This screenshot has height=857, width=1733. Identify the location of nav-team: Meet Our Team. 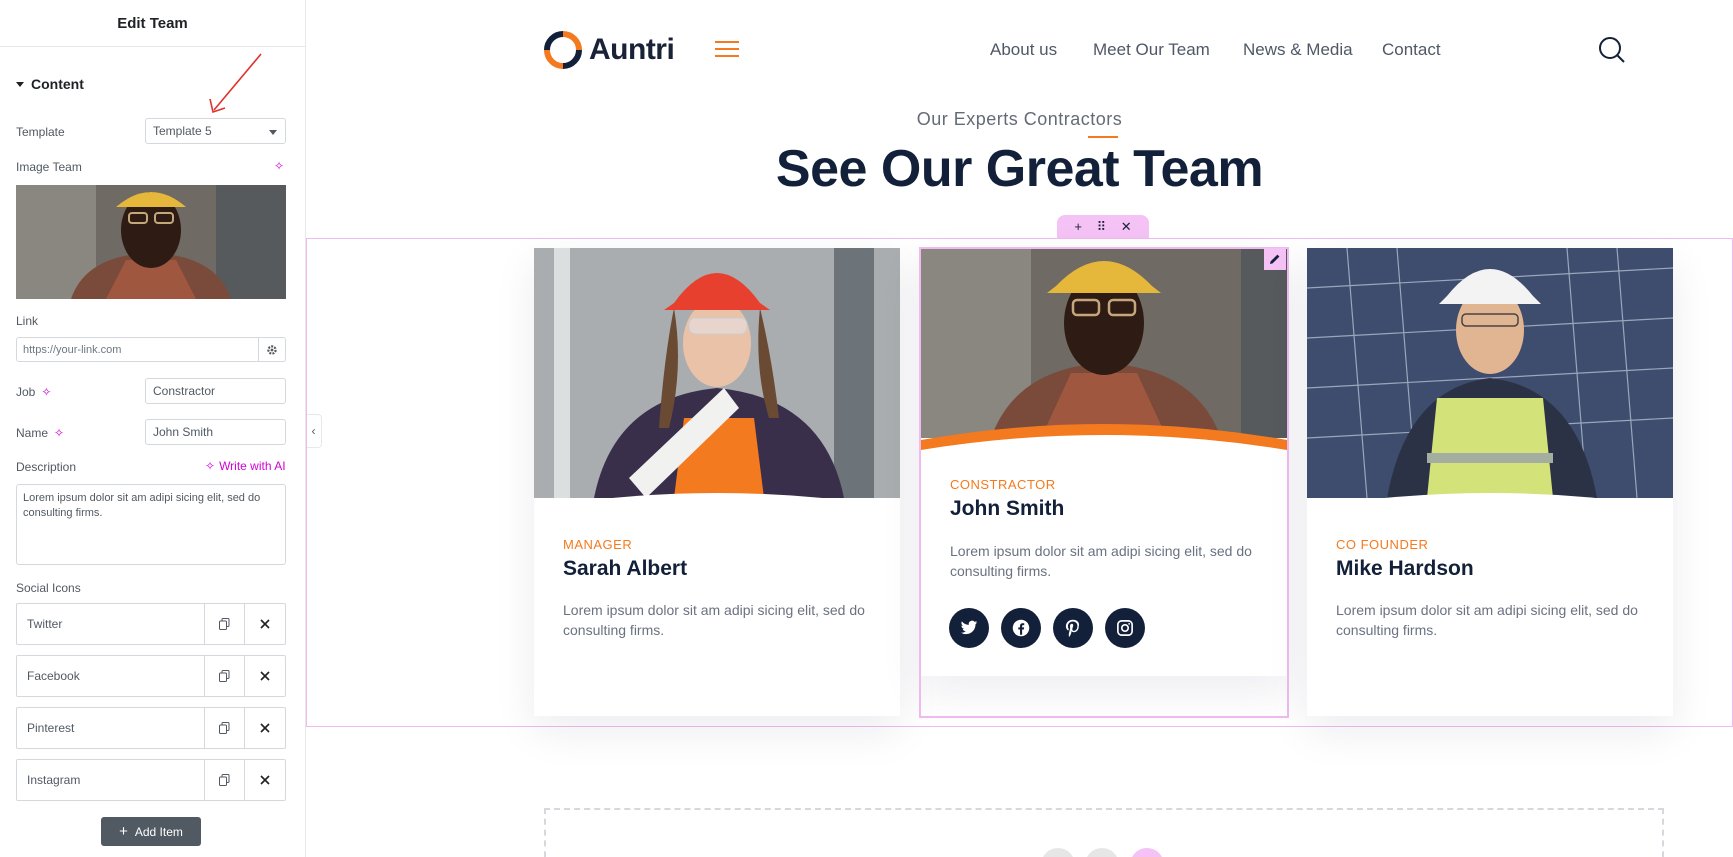
(1151, 50).